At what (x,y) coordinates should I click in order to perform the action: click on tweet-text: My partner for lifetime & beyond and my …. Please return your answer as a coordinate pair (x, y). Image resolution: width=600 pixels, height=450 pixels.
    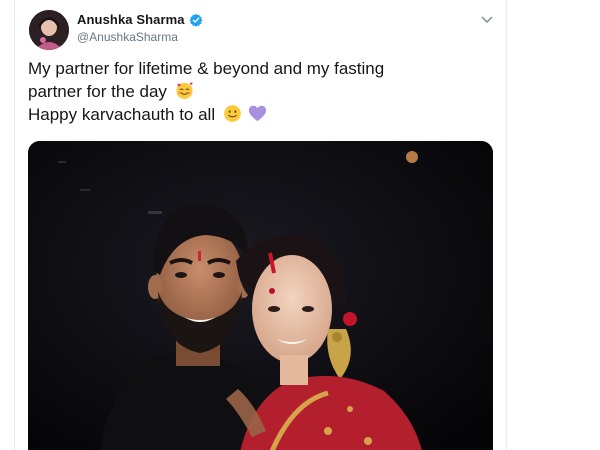
    Looking at the image, I should click on (263, 91).